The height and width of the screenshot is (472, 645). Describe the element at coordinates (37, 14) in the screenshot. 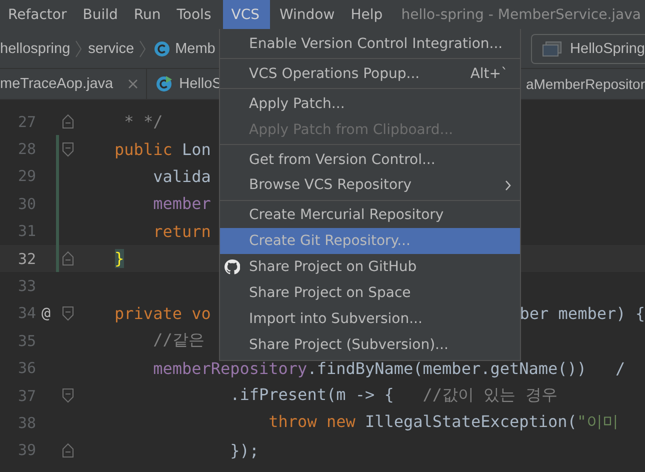

I see `menu-bar-item: Refactor` at that location.